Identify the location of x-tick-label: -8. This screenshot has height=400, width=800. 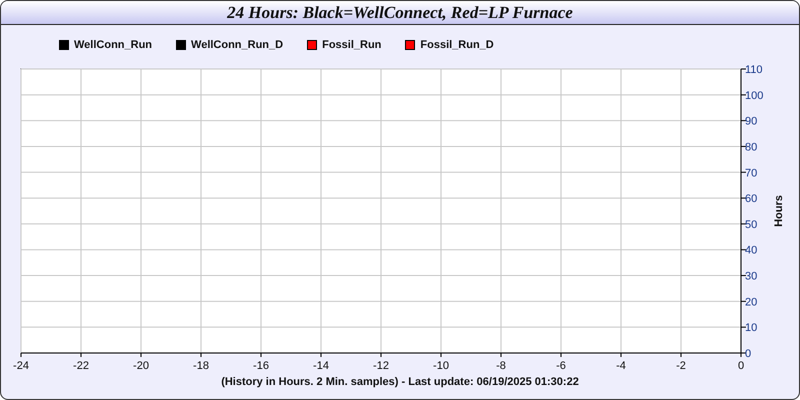
(501, 365).